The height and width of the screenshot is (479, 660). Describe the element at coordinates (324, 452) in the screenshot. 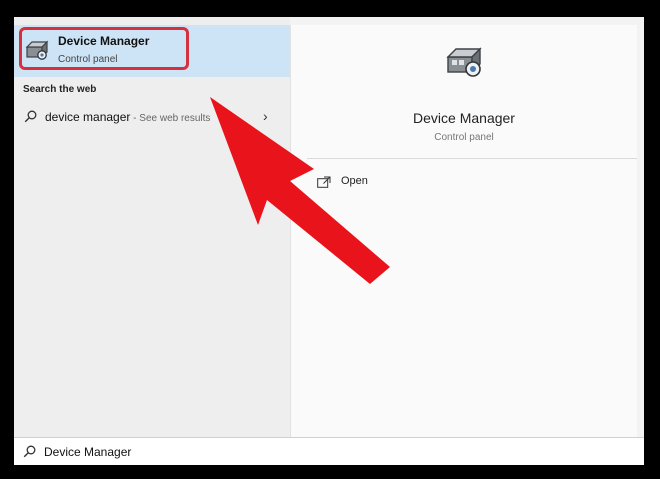

I see `search-input` at that location.